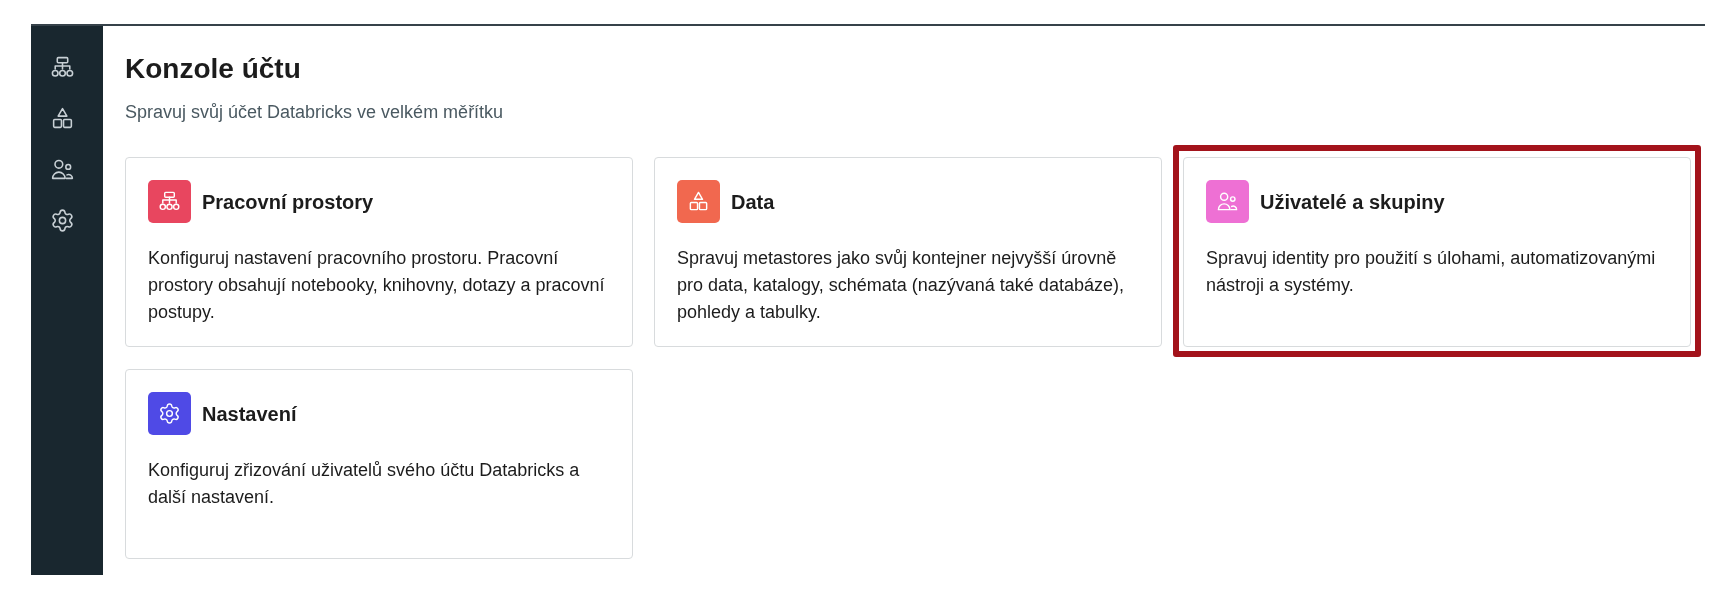  What do you see at coordinates (1352, 202) in the screenshot?
I see `card-title: Uživatelé a skupiny` at bounding box center [1352, 202].